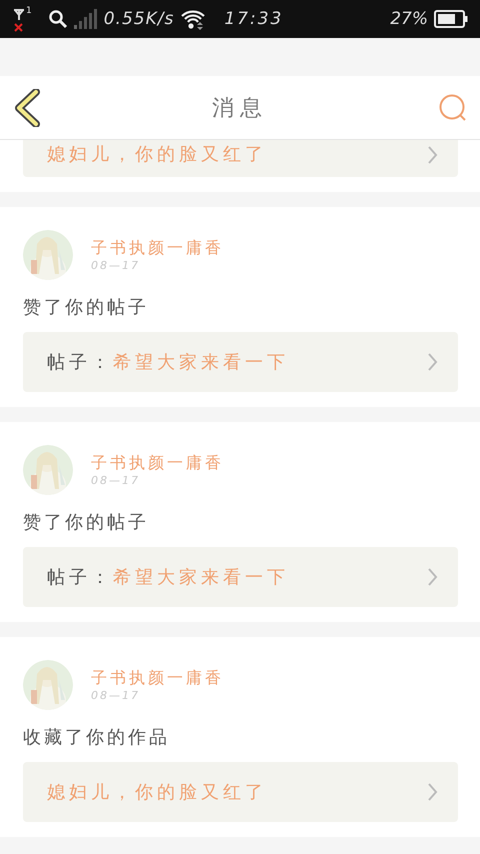 The image size is (480, 854). Describe the element at coordinates (451, 19) in the screenshot. I see `battery-icon` at that location.